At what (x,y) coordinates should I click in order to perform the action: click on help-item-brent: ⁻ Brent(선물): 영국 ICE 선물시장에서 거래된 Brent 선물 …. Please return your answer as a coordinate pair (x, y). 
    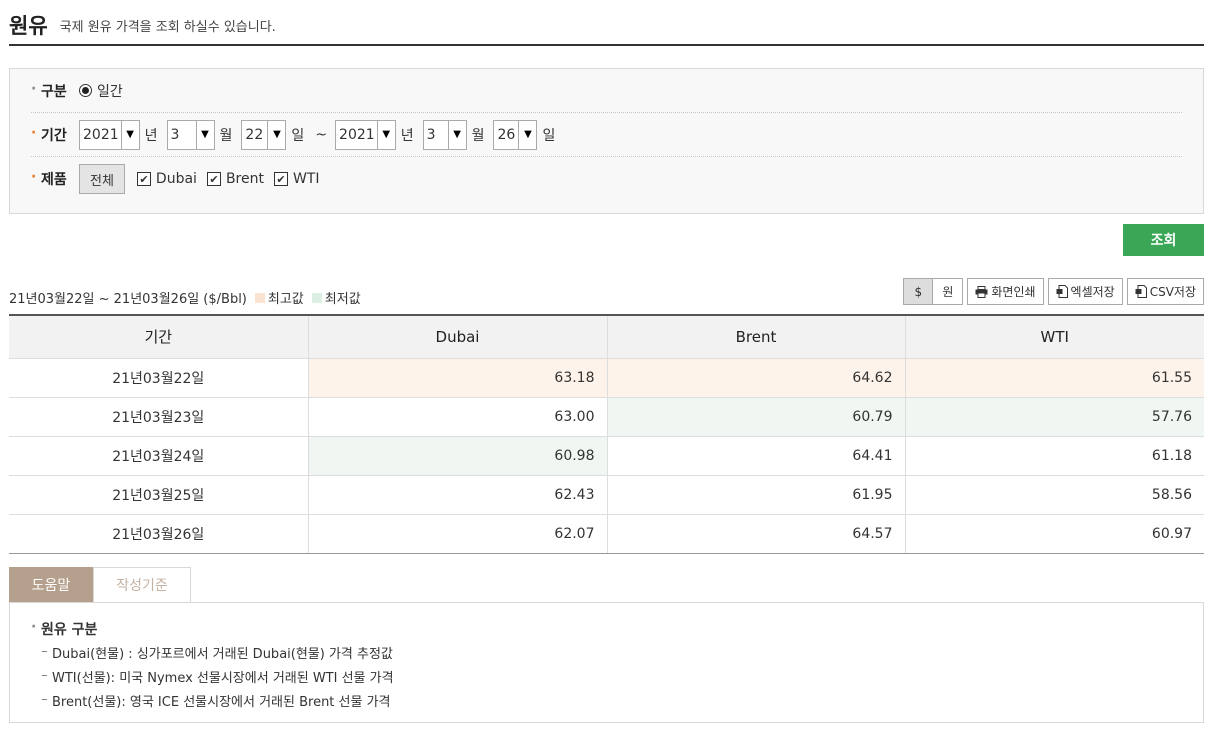
    Looking at the image, I should click on (216, 702).